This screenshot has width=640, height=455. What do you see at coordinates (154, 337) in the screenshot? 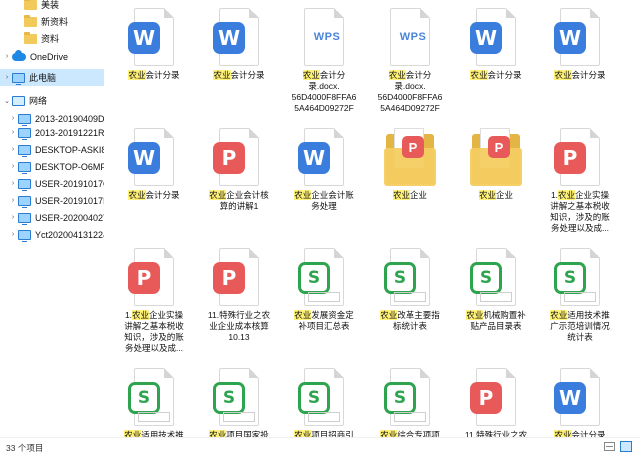
I see `file-name-line: 知识，涉及的账` at bounding box center [154, 337].